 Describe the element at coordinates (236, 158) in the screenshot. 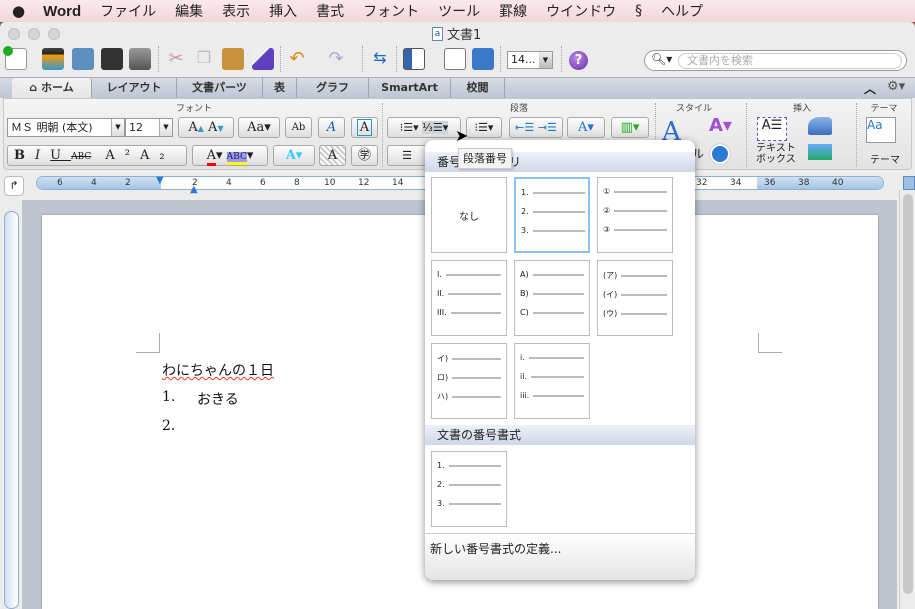

I see `highlight-icon: ABC` at that location.